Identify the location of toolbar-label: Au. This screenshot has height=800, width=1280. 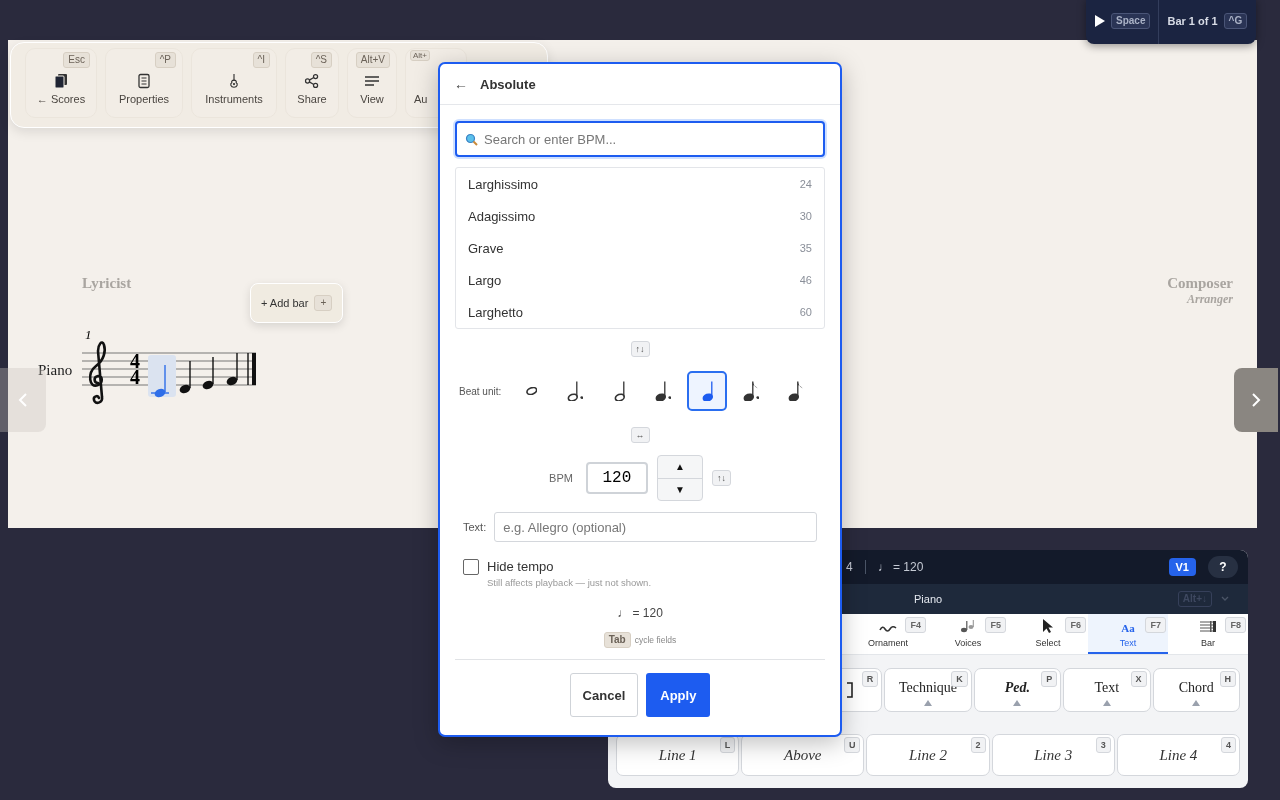
(421, 99).